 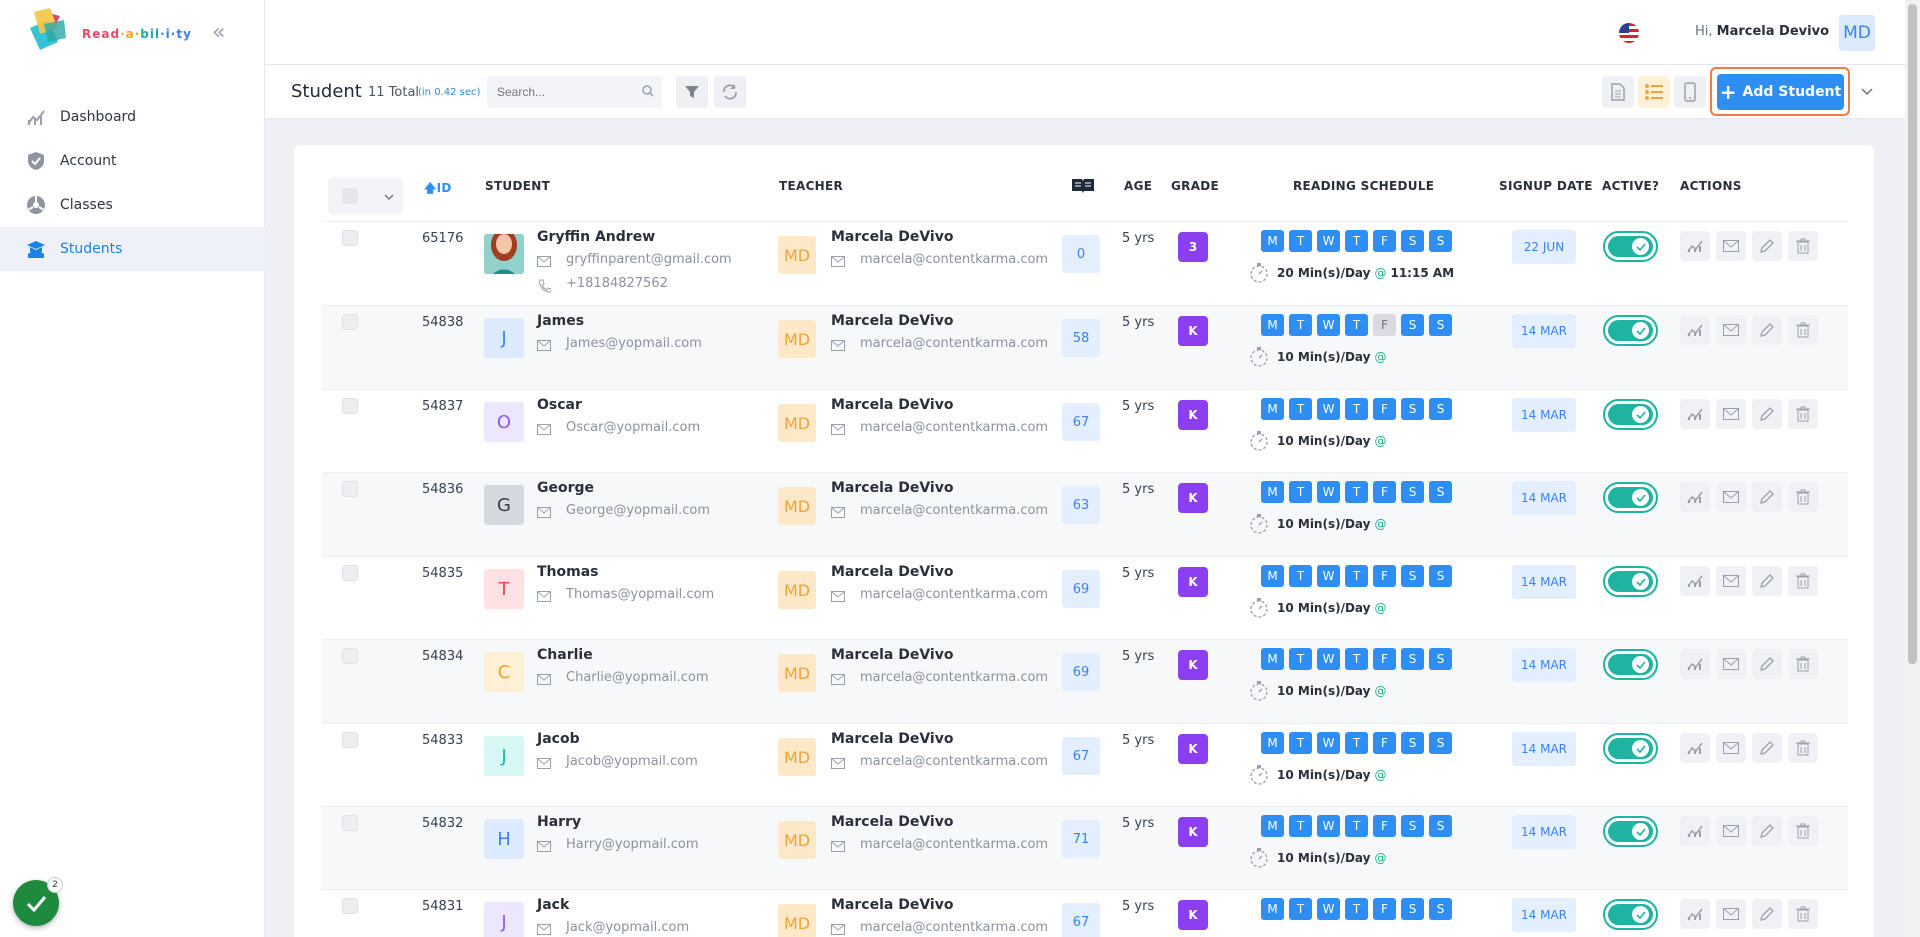 I want to click on filter-button, so click(x=692, y=92).